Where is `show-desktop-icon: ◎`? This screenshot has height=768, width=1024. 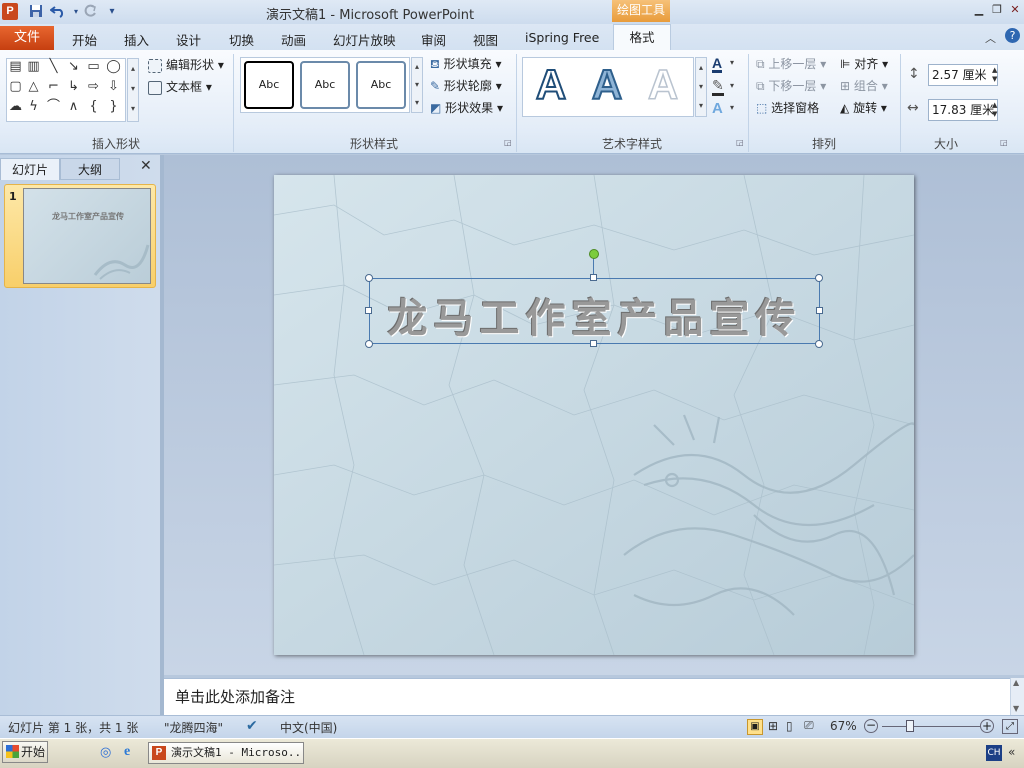
show-desktop-icon: ◎ is located at coordinates (108, 753).